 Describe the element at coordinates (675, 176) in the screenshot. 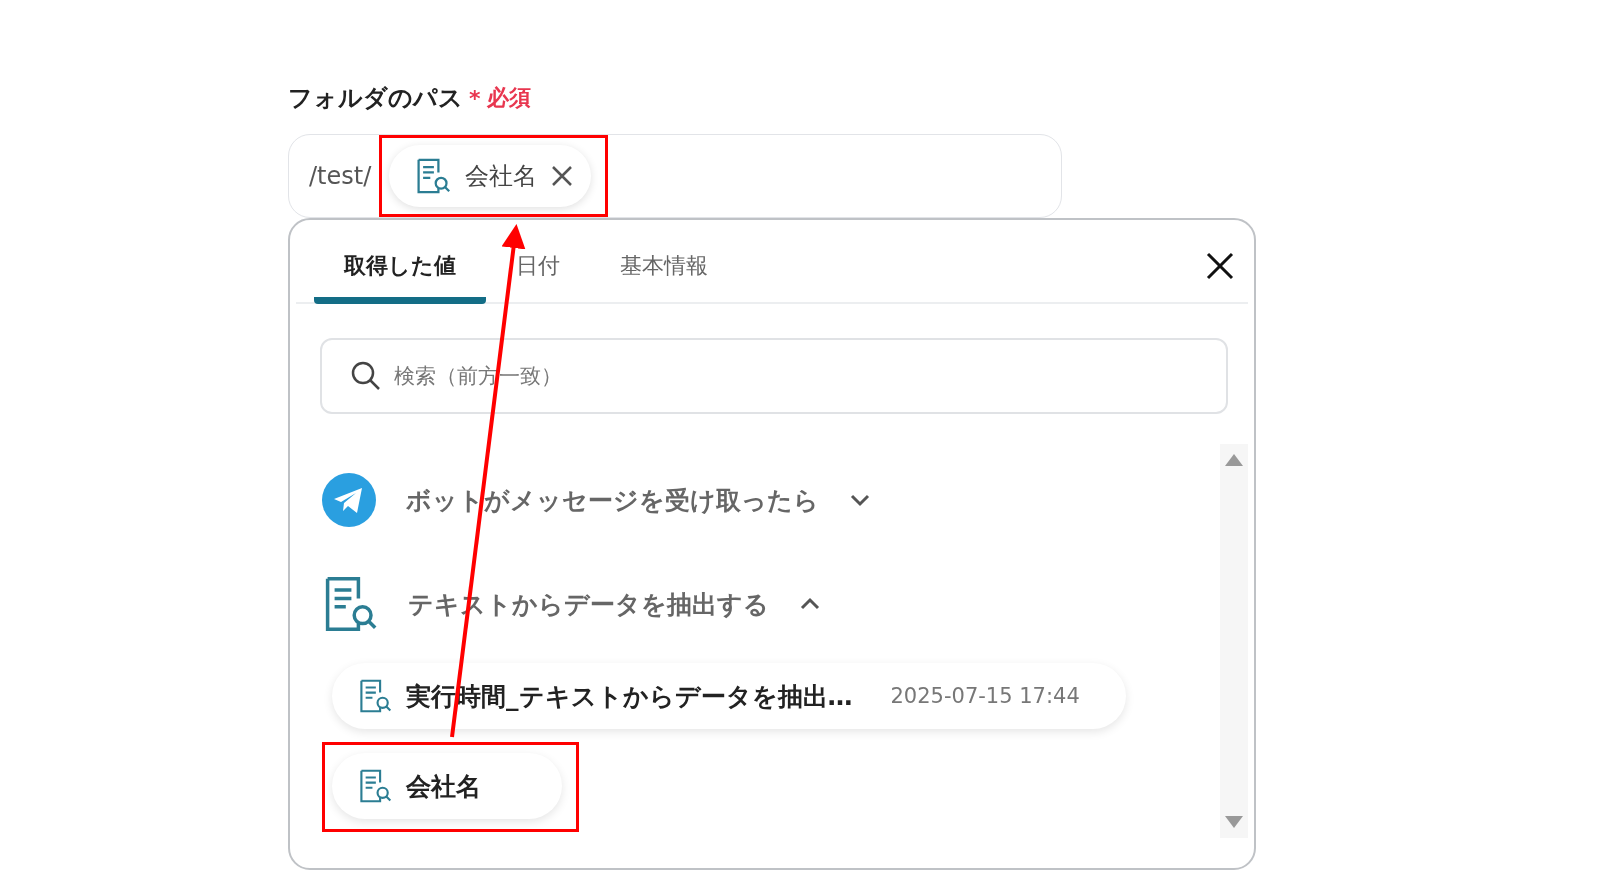

I see `folder-path-field: /test/ 会社名` at that location.